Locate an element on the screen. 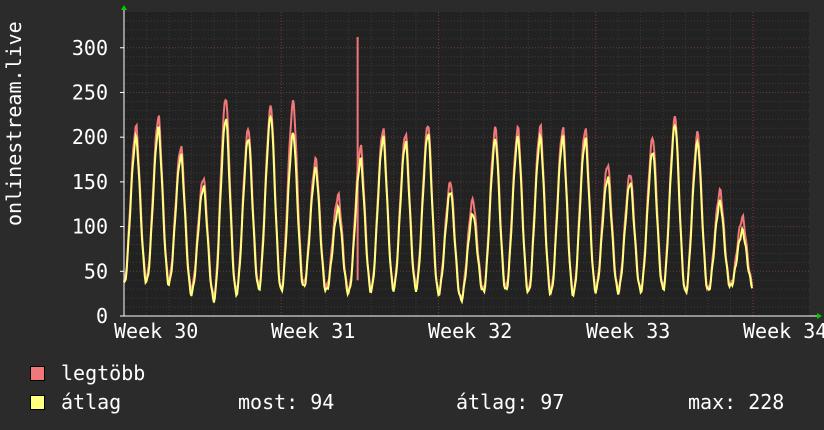  legend-swatch-avg is located at coordinates (37, 402).